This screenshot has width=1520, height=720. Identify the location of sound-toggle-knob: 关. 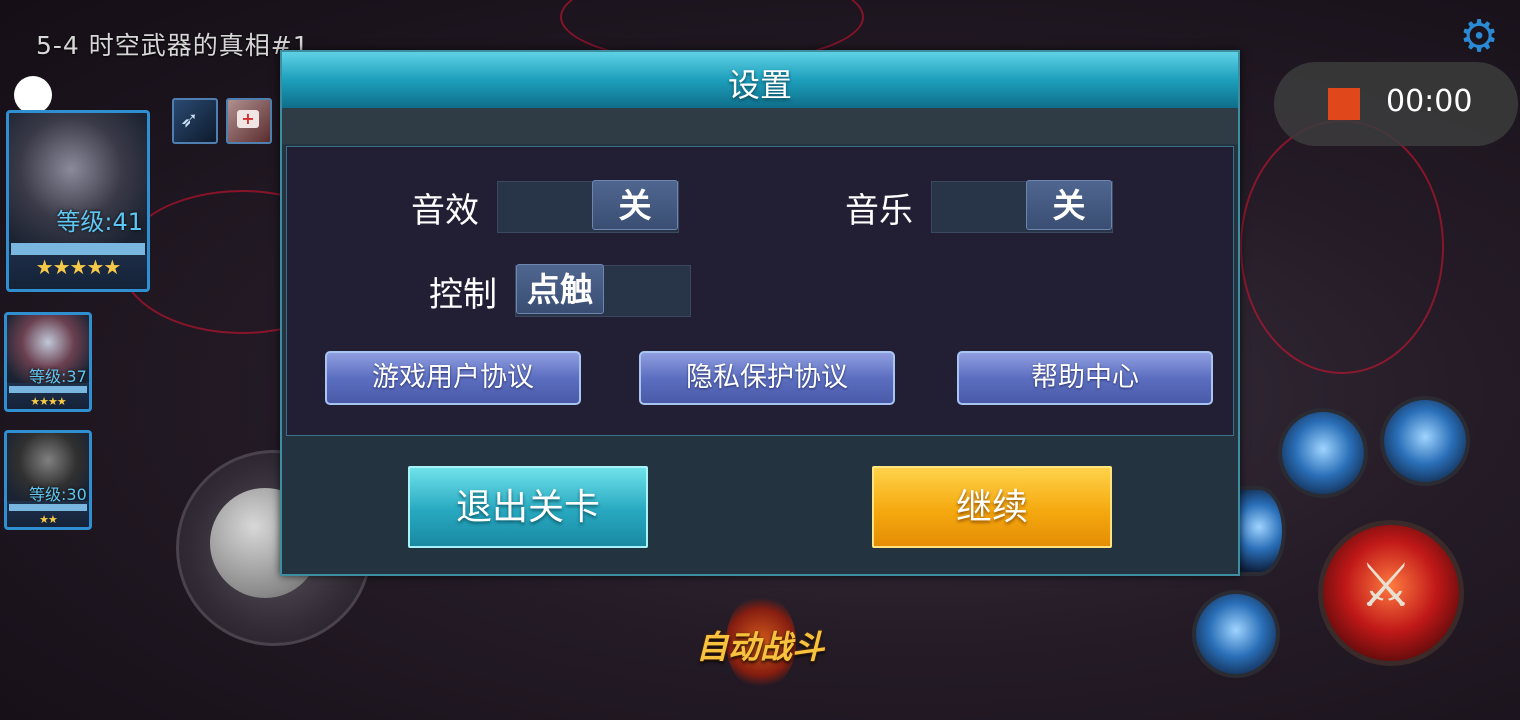
(635, 205).